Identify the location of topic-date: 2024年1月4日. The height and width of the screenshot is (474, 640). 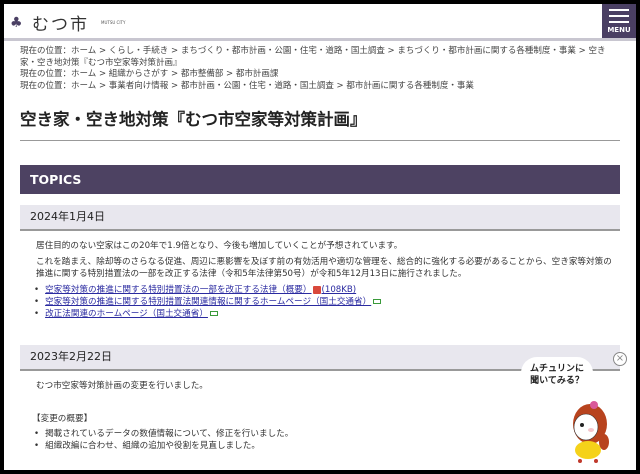
(320, 218).